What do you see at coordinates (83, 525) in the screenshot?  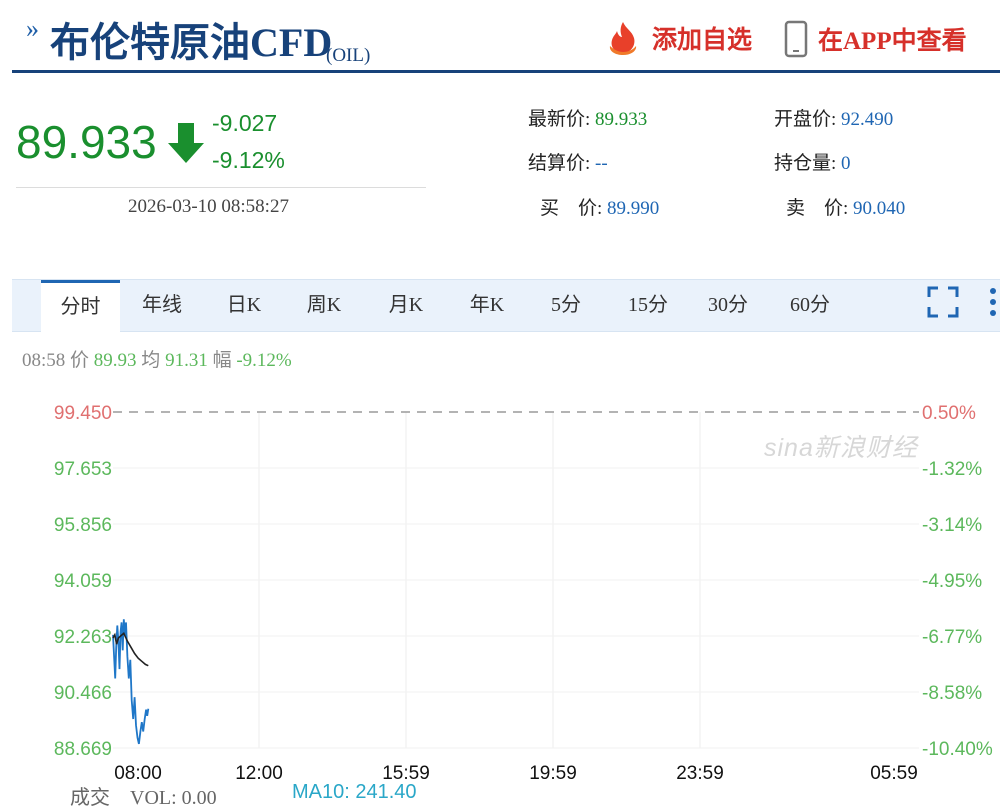 I see `y-tick-left-2: 95.856` at bounding box center [83, 525].